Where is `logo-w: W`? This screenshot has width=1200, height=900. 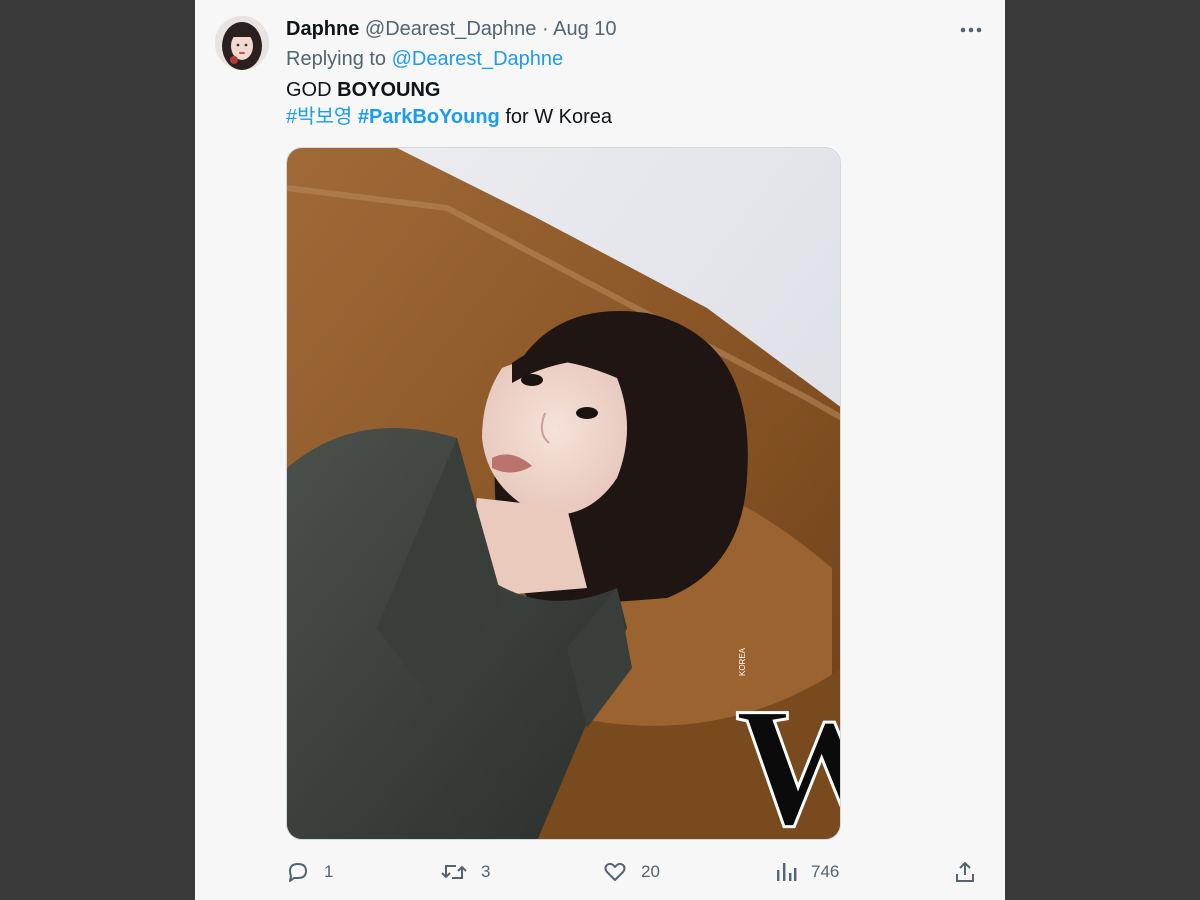 logo-w: W is located at coordinates (788, 756).